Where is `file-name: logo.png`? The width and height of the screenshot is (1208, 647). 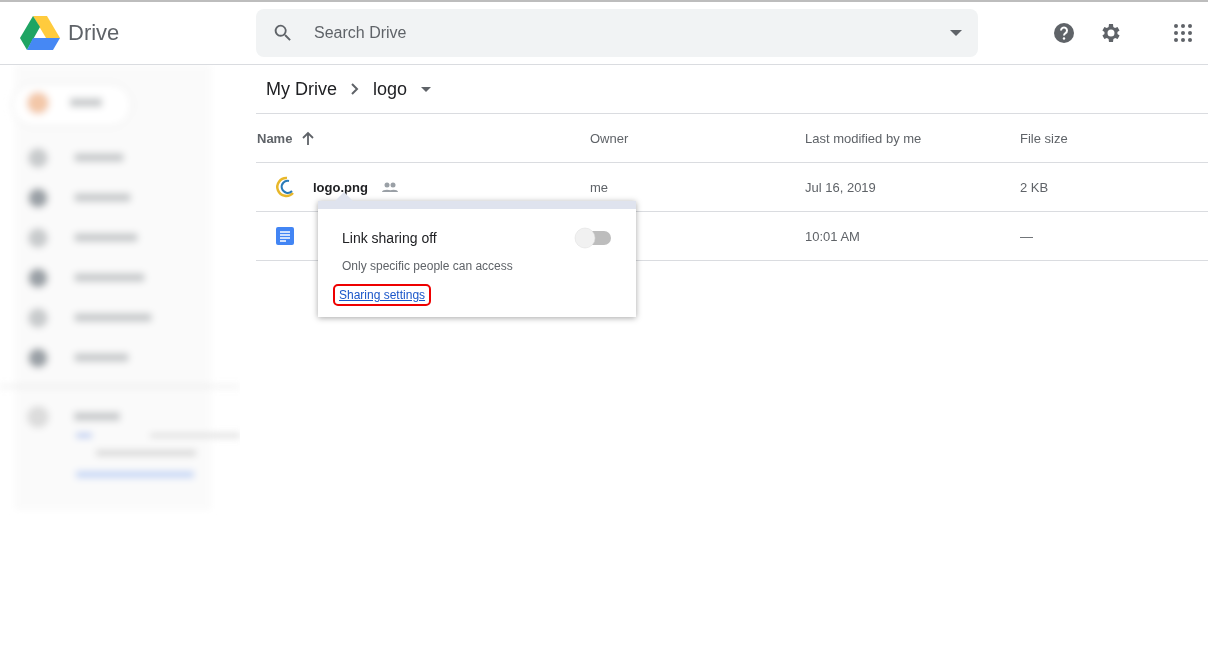
file-name: logo.png is located at coordinates (340, 187).